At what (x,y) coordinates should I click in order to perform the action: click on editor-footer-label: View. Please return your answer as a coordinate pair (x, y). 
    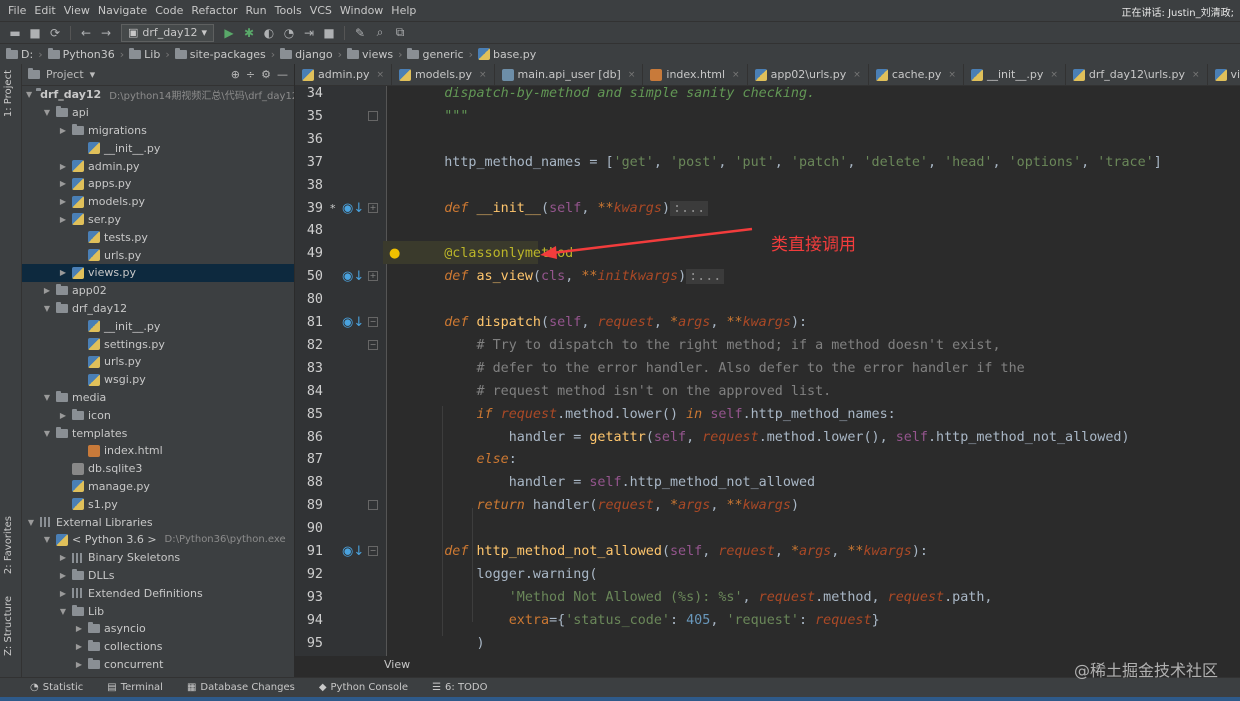
    Looking at the image, I should click on (397, 664).